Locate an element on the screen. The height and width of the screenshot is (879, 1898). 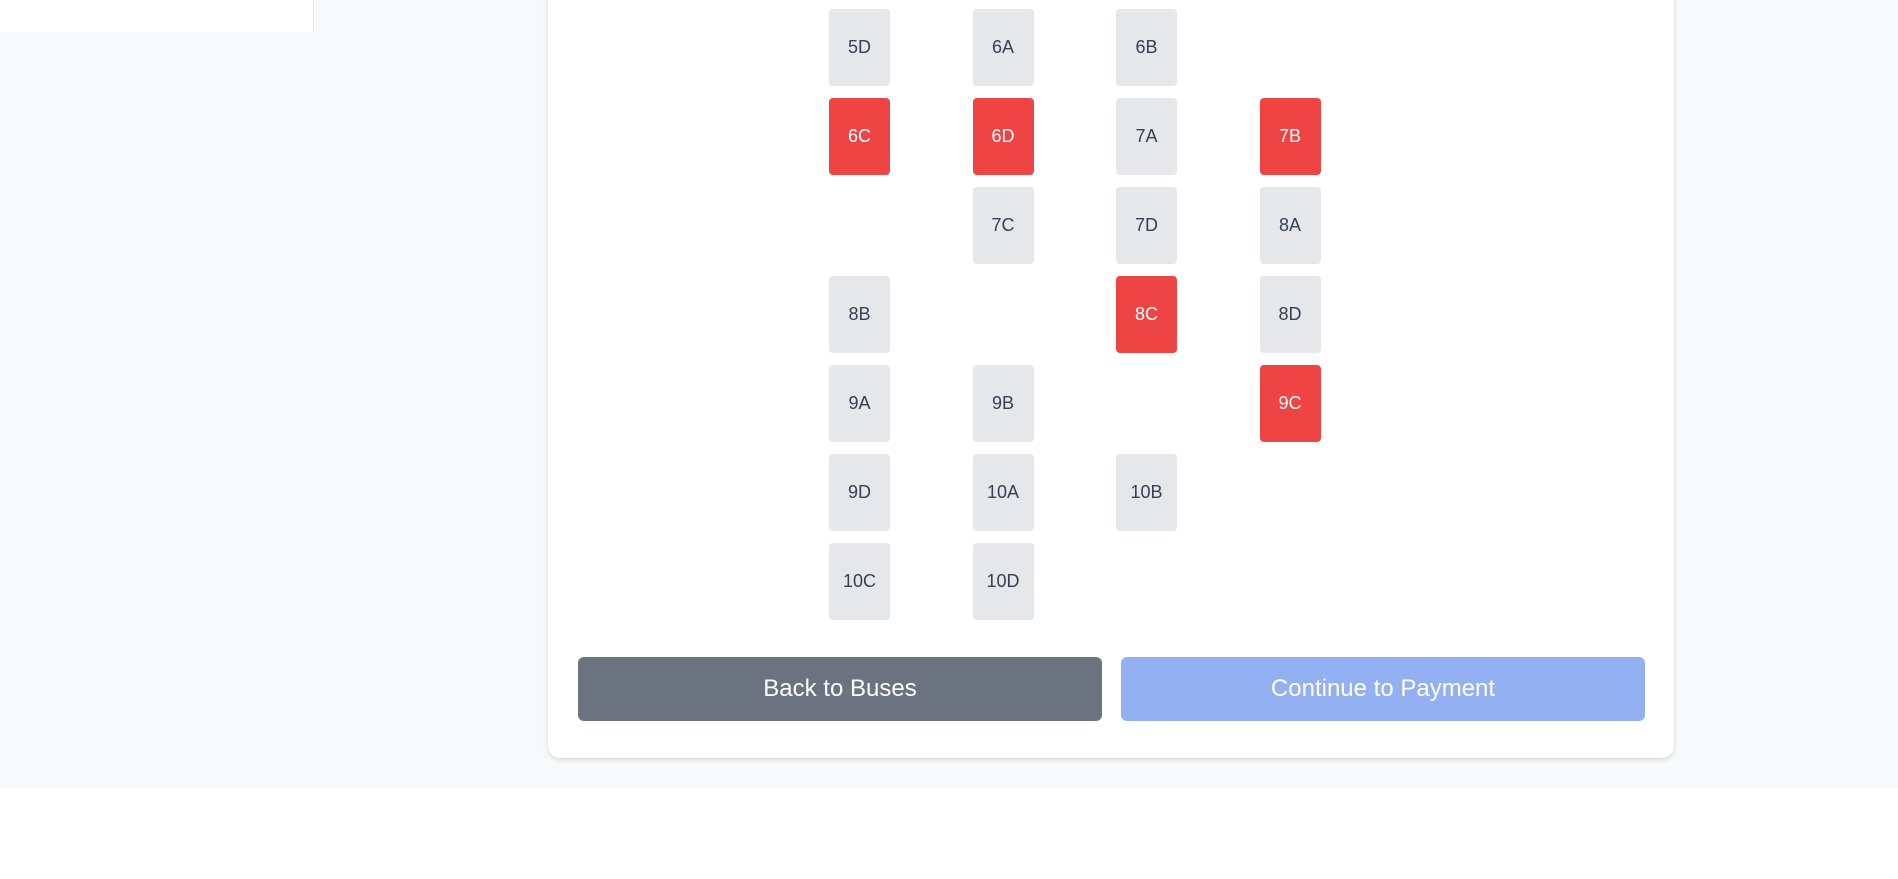
seat-8b-button: 8B is located at coordinates (859, 314).